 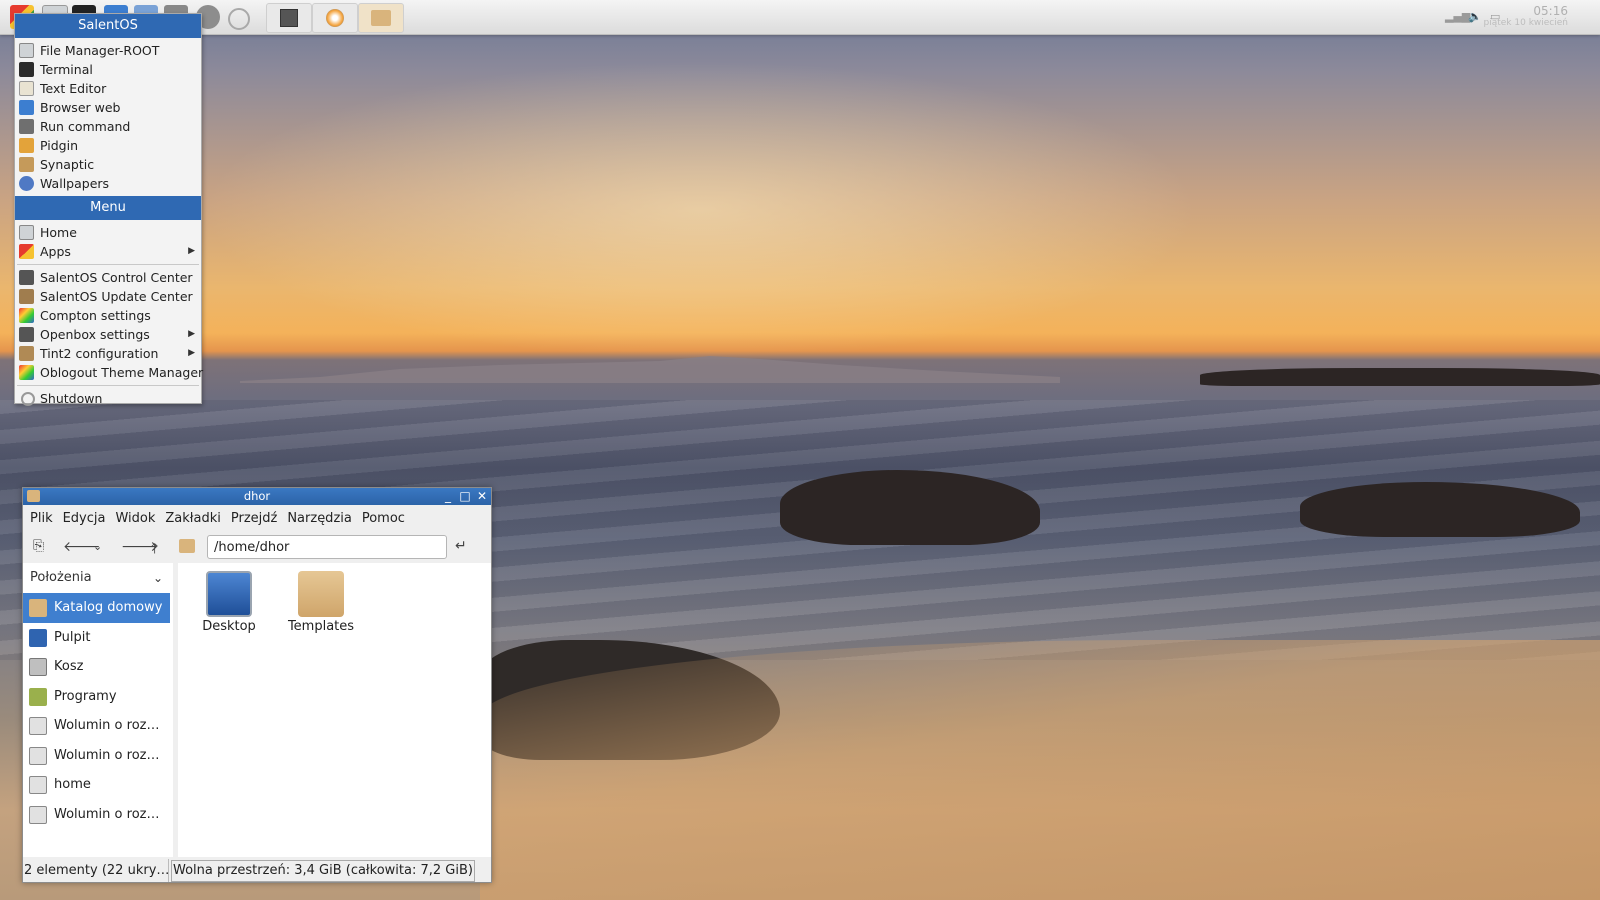 I want to click on menu-item-salentos-control-center: SalentOS Control Center, so click(x=108, y=277).